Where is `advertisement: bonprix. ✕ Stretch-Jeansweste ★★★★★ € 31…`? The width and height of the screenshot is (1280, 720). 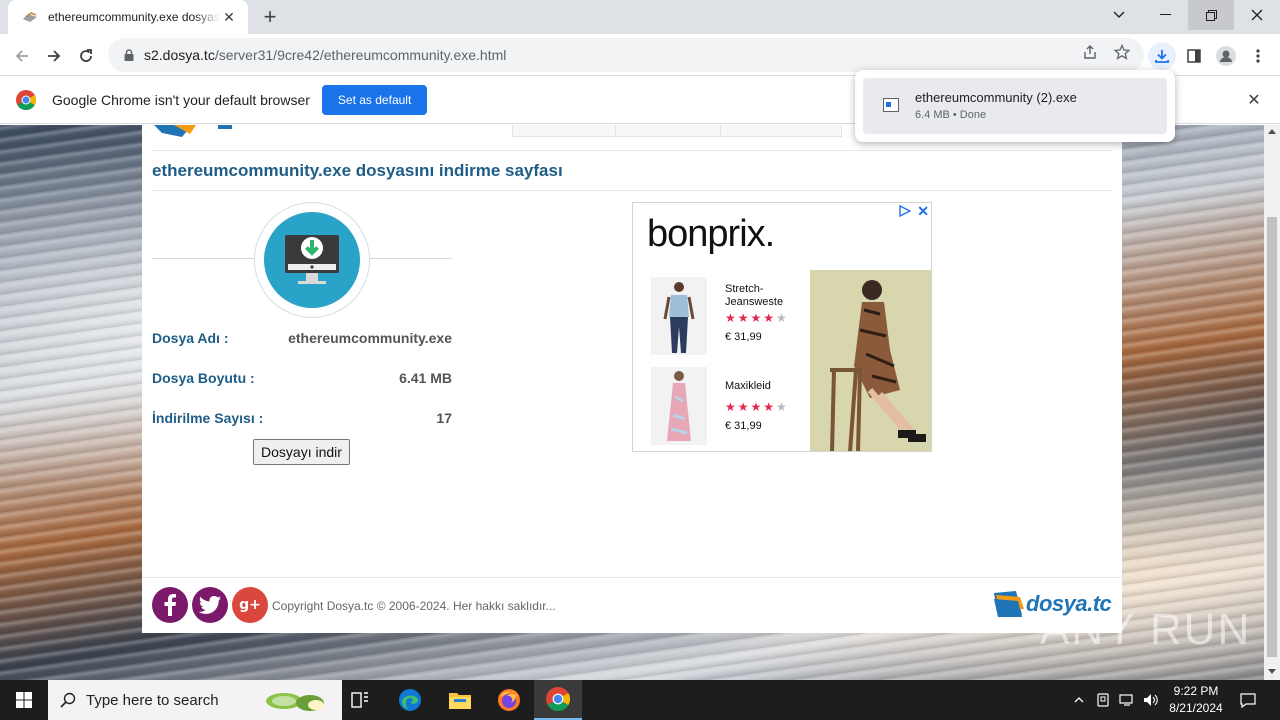 advertisement: bonprix. ✕ Stretch-Jeansweste ★★★★★ € 31… is located at coordinates (782, 327).